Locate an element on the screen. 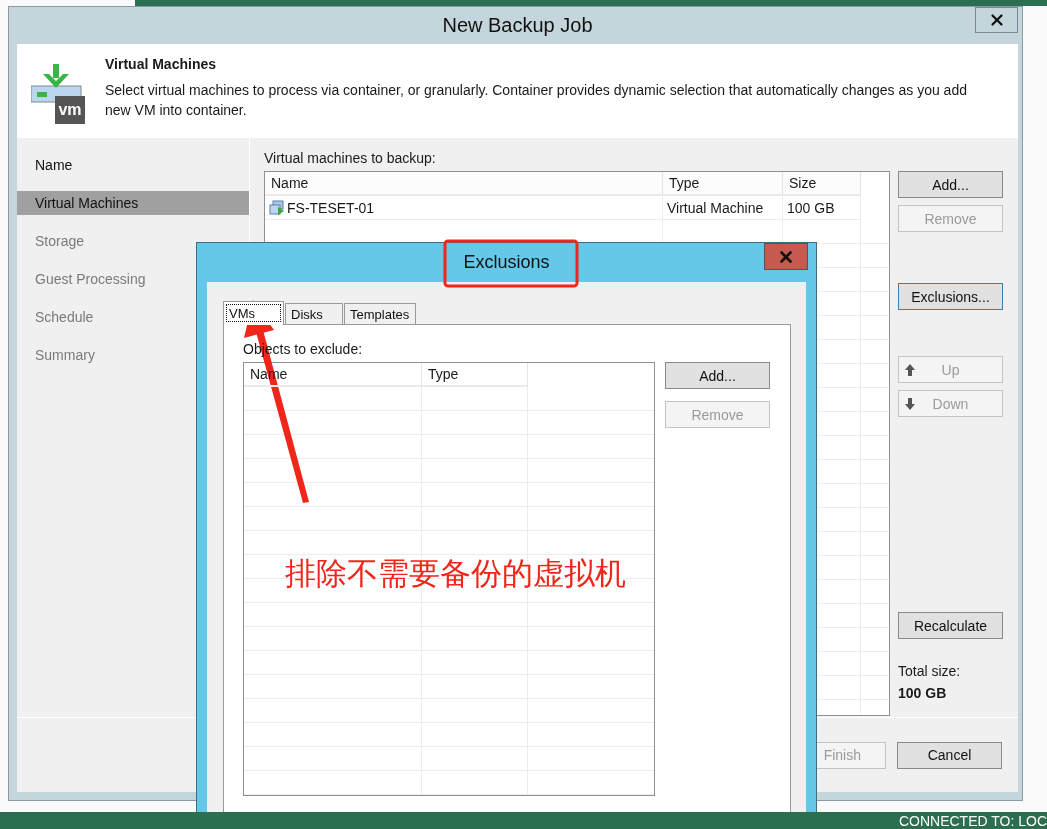  nav-item: Virtual Machines is located at coordinates (133, 203).